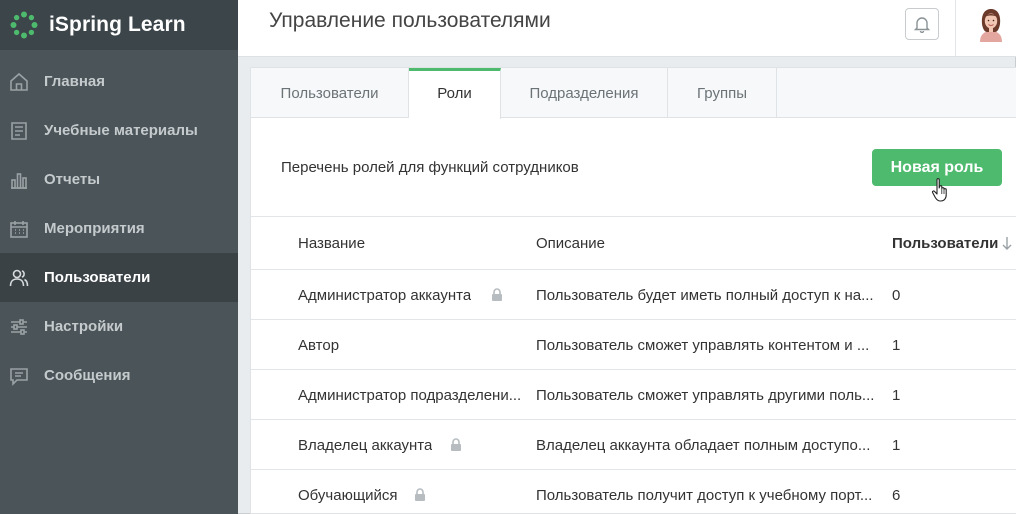  What do you see at coordinates (584, 93) in the screenshot?
I see `tab-departments: Подразделения` at bounding box center [584, 93].